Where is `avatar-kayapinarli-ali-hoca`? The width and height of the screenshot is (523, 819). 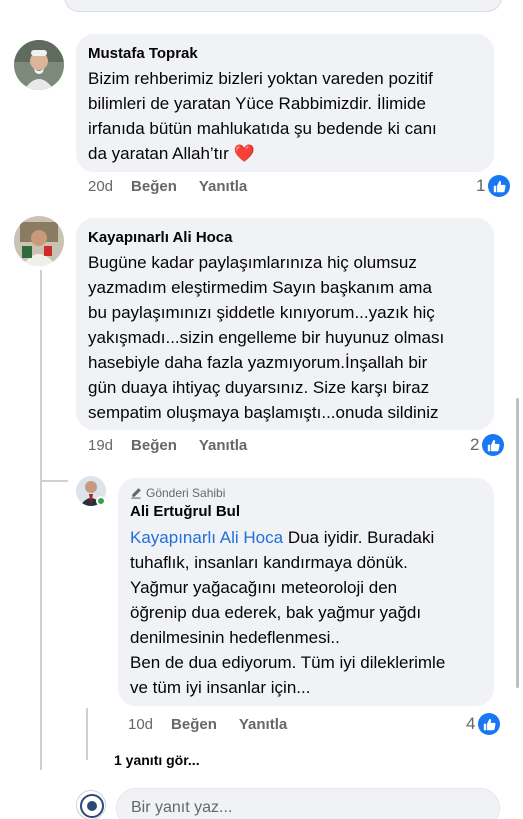
avatar-kayapinarli-ali-hoca is located at coordinates (39, 241).